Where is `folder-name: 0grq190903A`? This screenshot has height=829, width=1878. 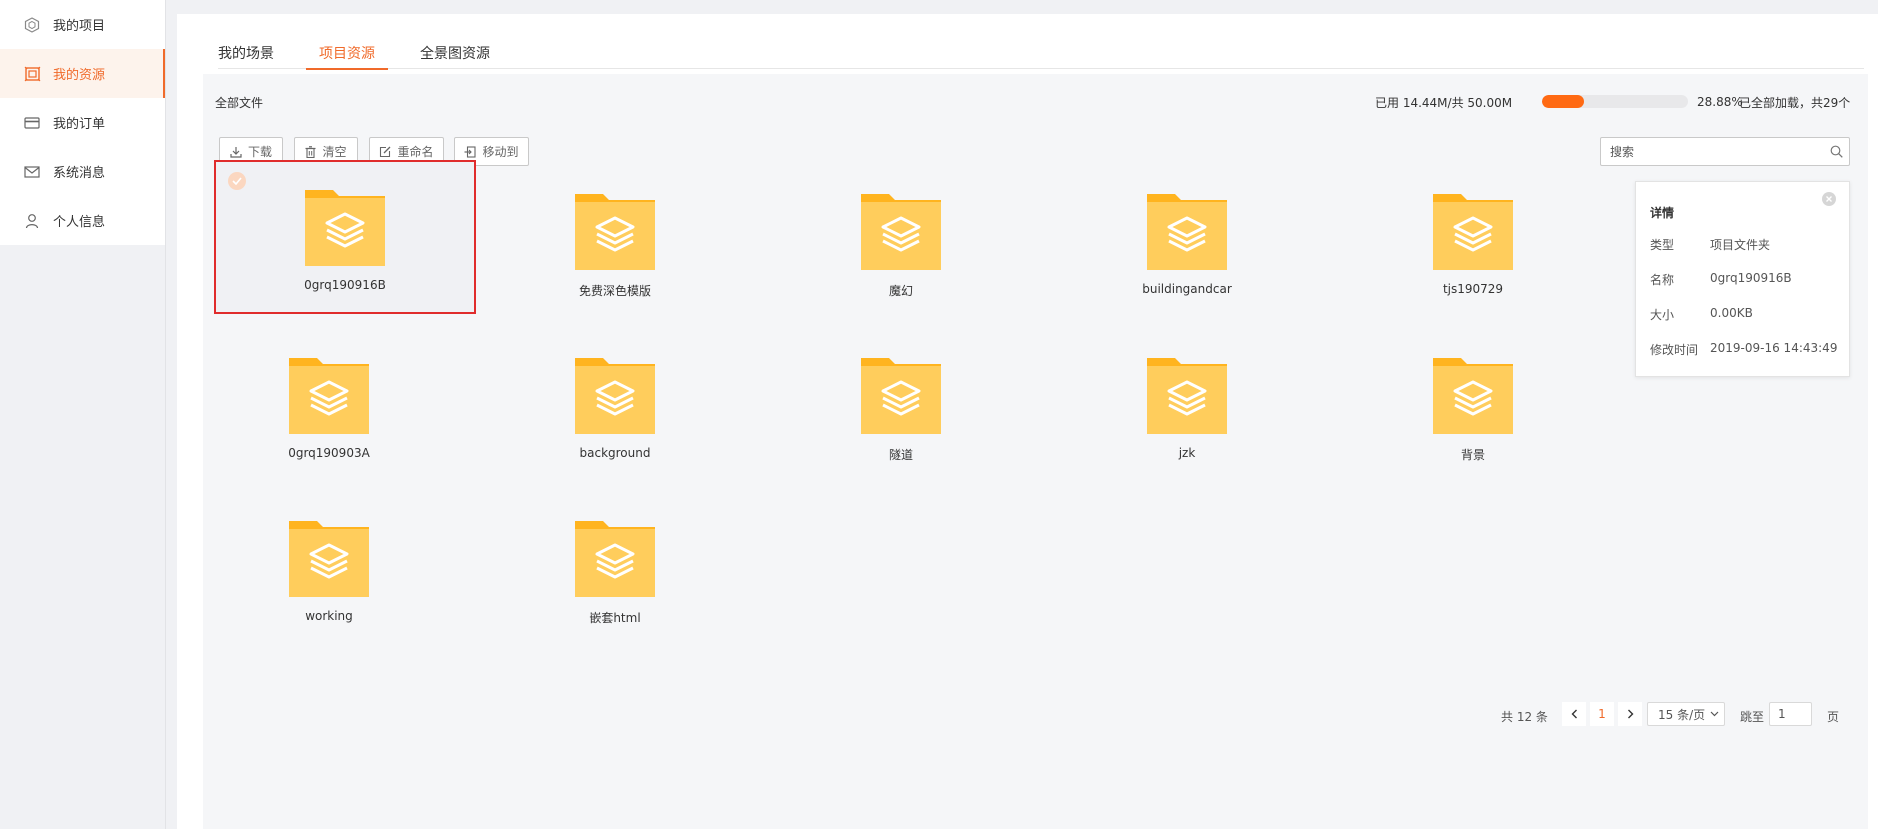
folder-name: 0grq190903A is located at coordinates (329, 453).